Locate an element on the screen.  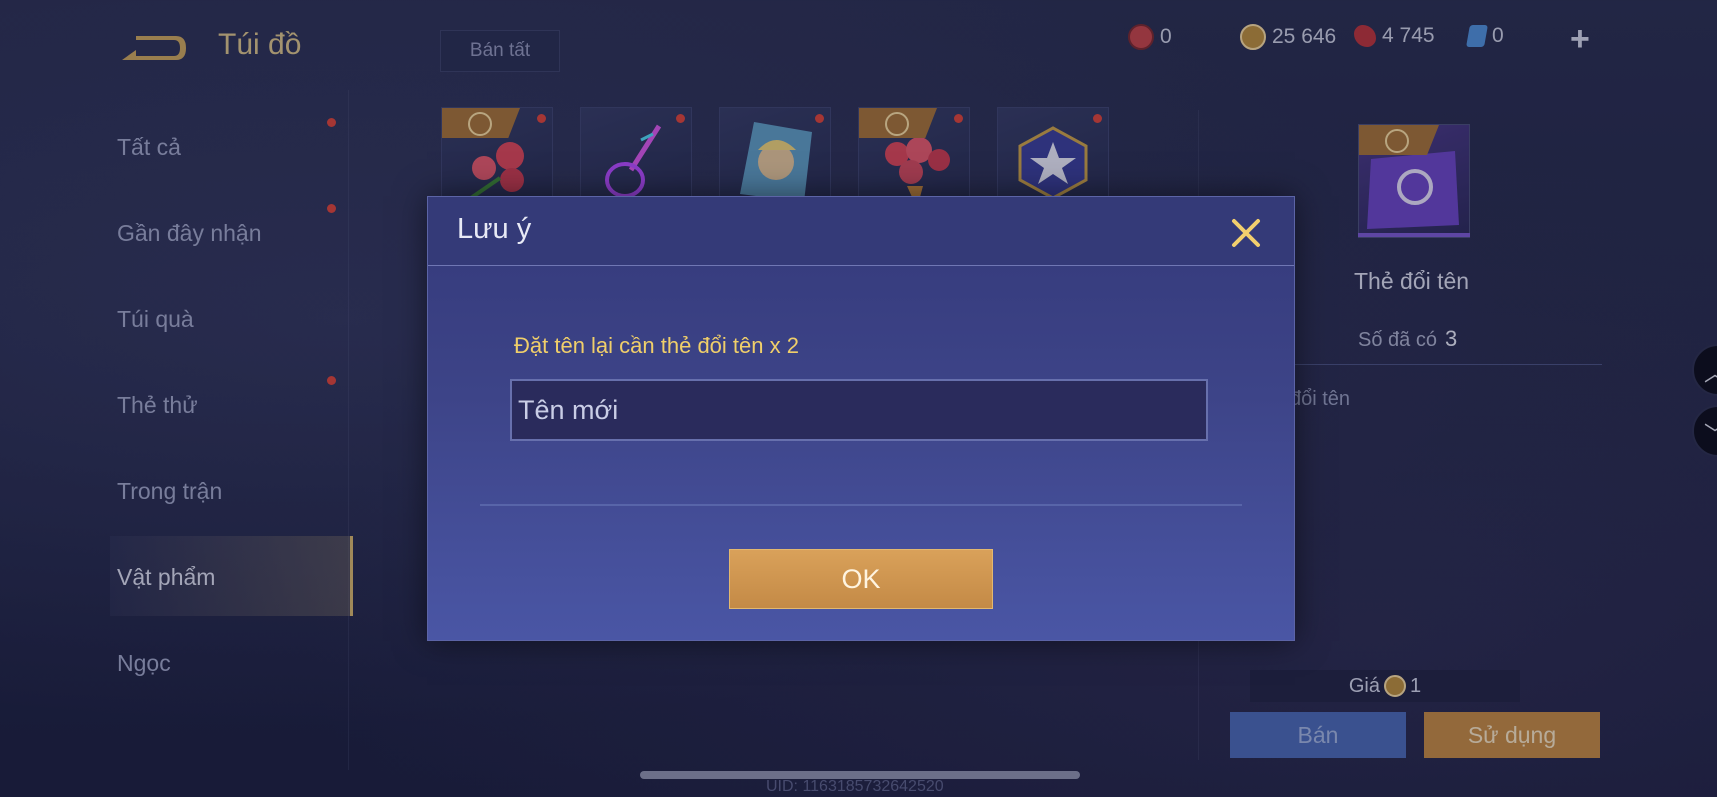
dialog-title: Lưu ý is located at coordinates (494, 229).